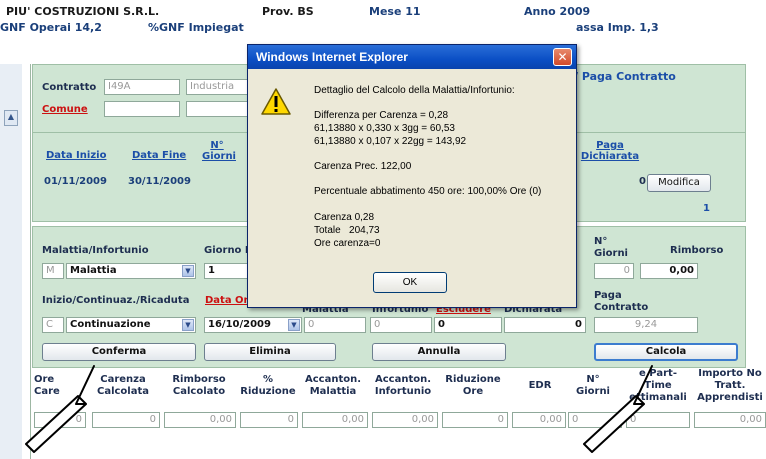  What do you see at coordinates (218, 87) in the screenshot?
I see `settore-field: Industria` at bounding box center [218, 87].